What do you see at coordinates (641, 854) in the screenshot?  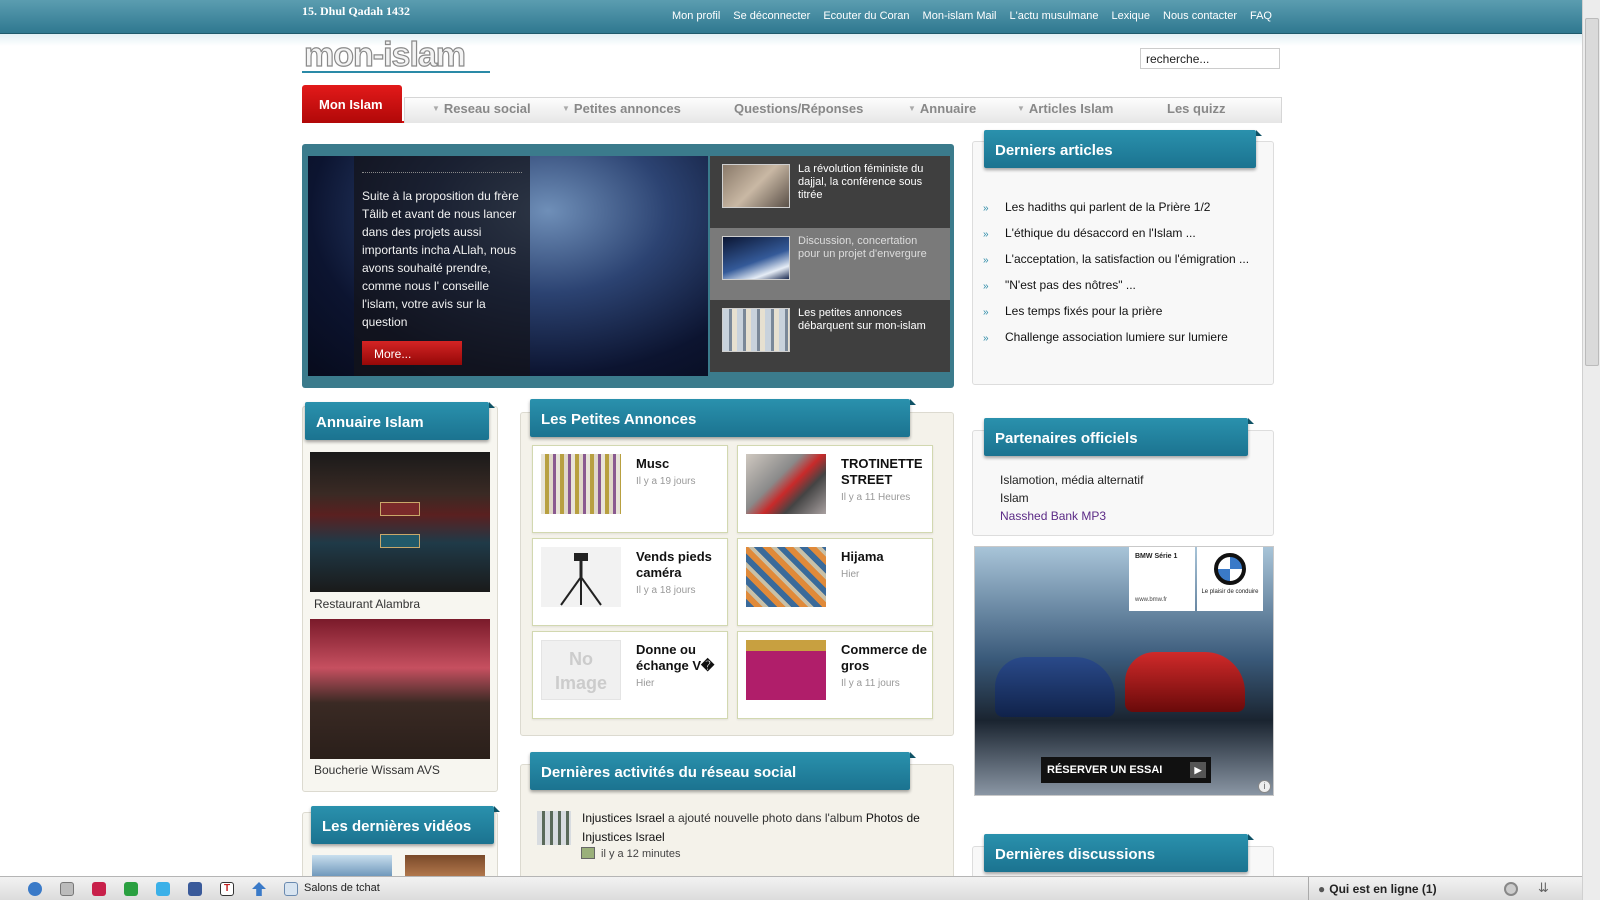 I see `activity-time: il y a 12 minutes` at bounding box center [641, 854].